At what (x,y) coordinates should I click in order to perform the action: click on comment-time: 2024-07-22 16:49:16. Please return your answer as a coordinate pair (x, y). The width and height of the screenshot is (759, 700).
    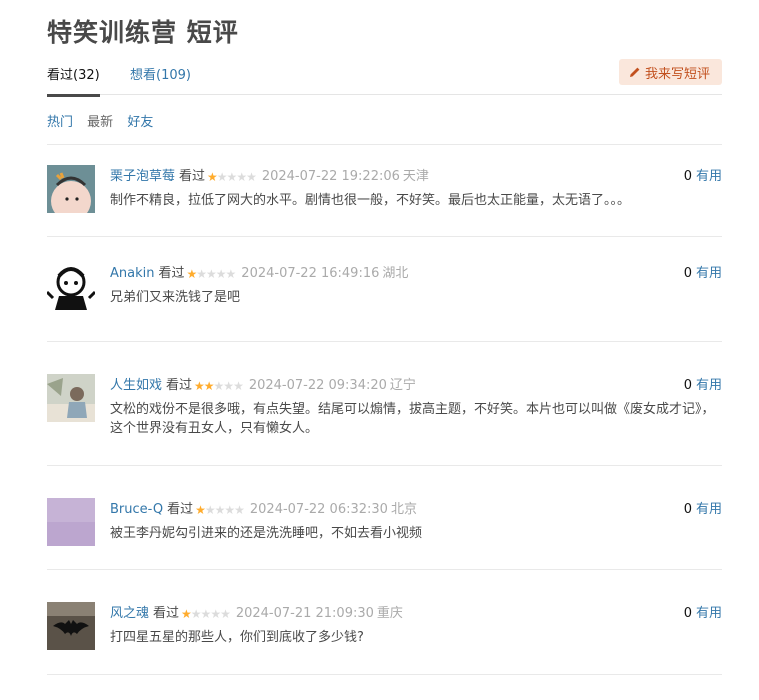
    Looking at the image, I should click on (310, 273).